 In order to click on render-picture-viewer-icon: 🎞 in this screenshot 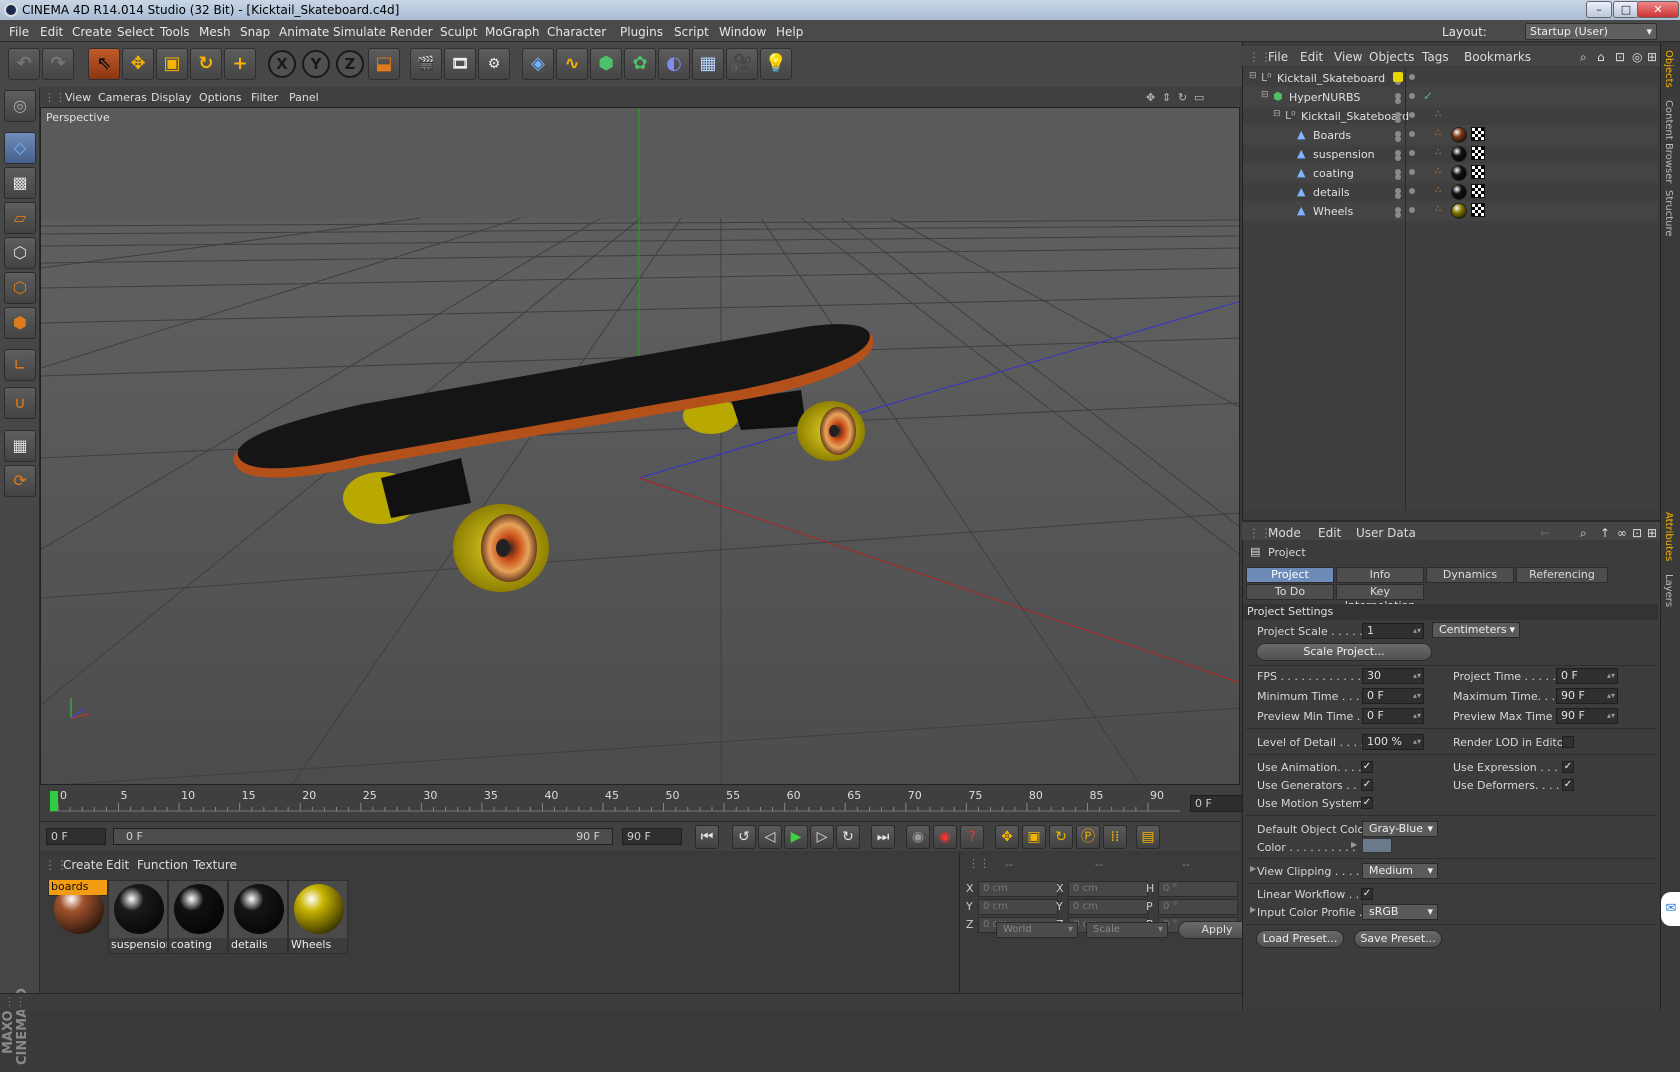, I will do `click(460, 64)`.